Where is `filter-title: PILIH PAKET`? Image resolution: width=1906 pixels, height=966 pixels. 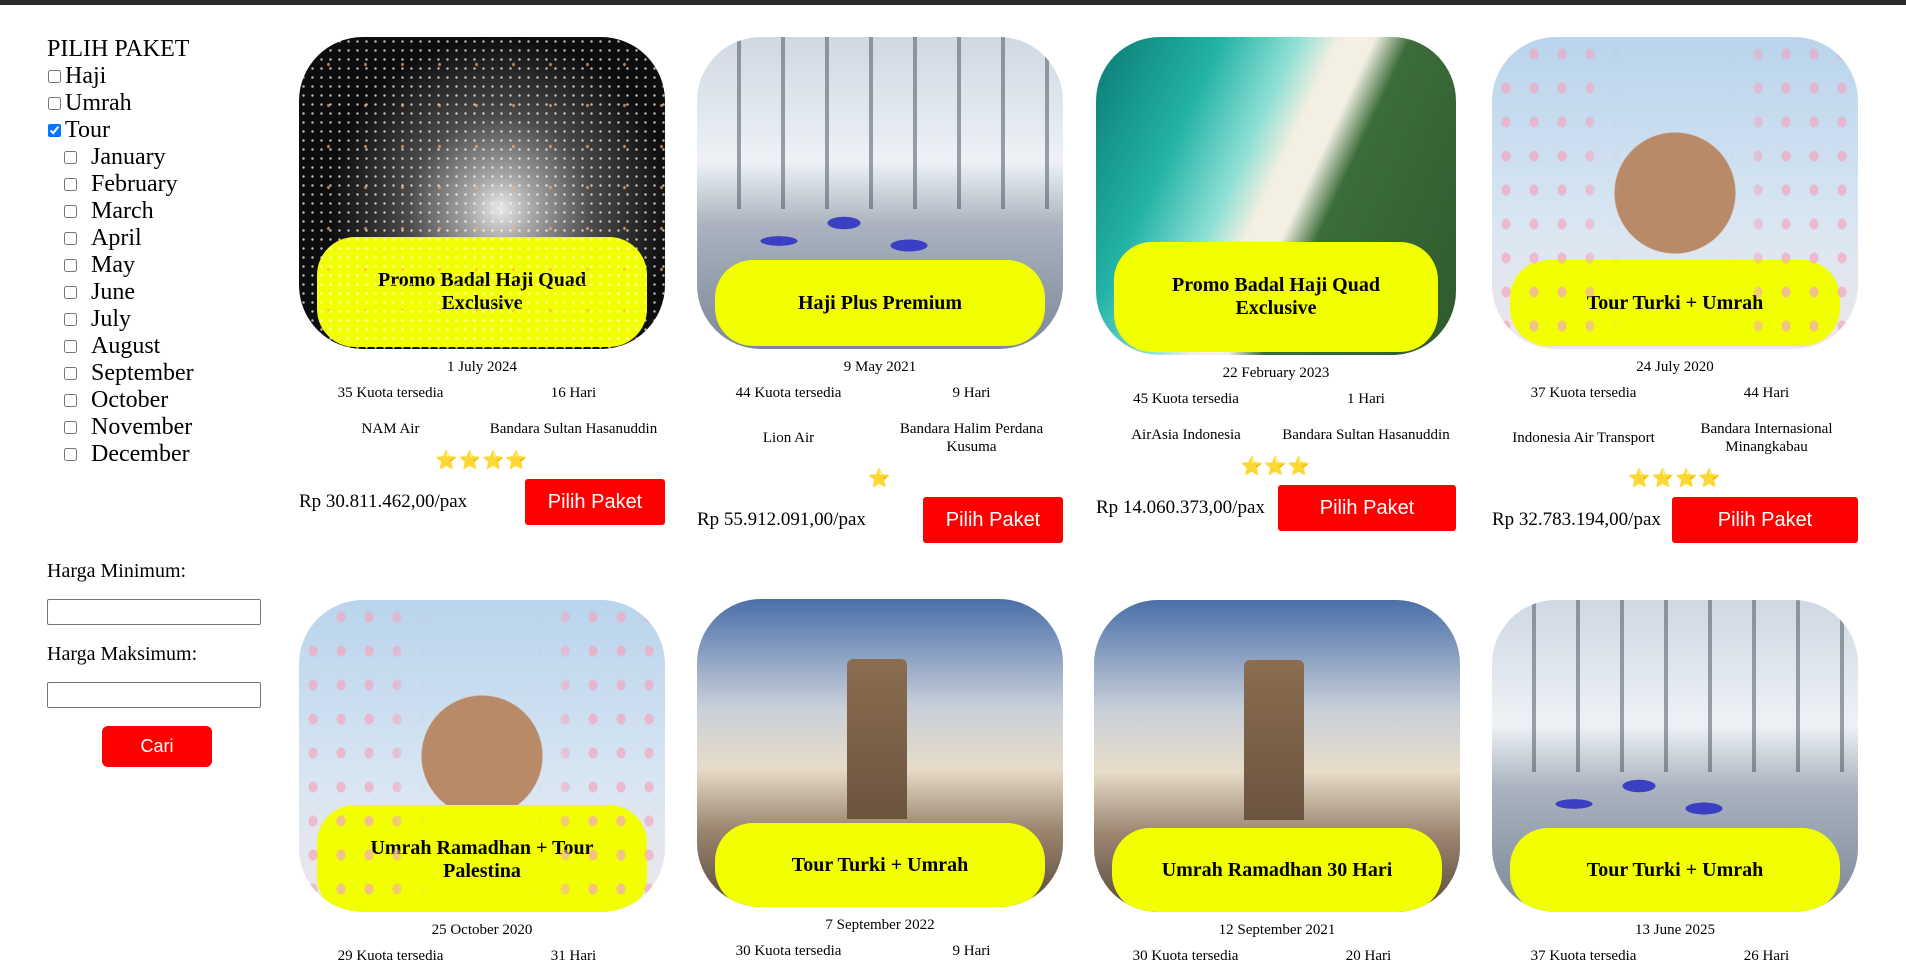
filter-title: PILIH PAKET is located at coordinates (118, 49).